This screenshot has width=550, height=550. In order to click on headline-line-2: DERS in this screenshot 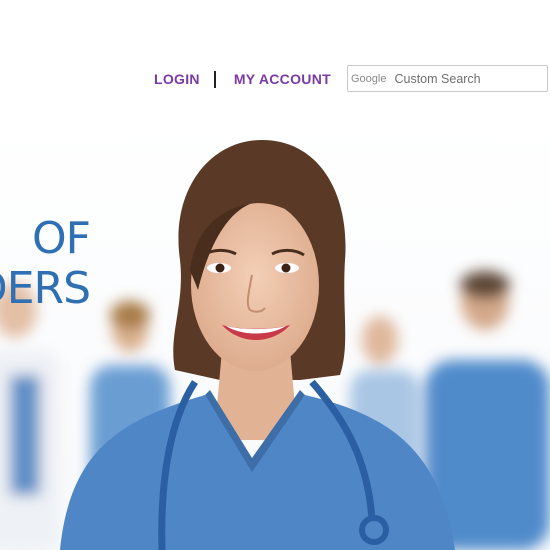, I will do `click(45, 288)`.